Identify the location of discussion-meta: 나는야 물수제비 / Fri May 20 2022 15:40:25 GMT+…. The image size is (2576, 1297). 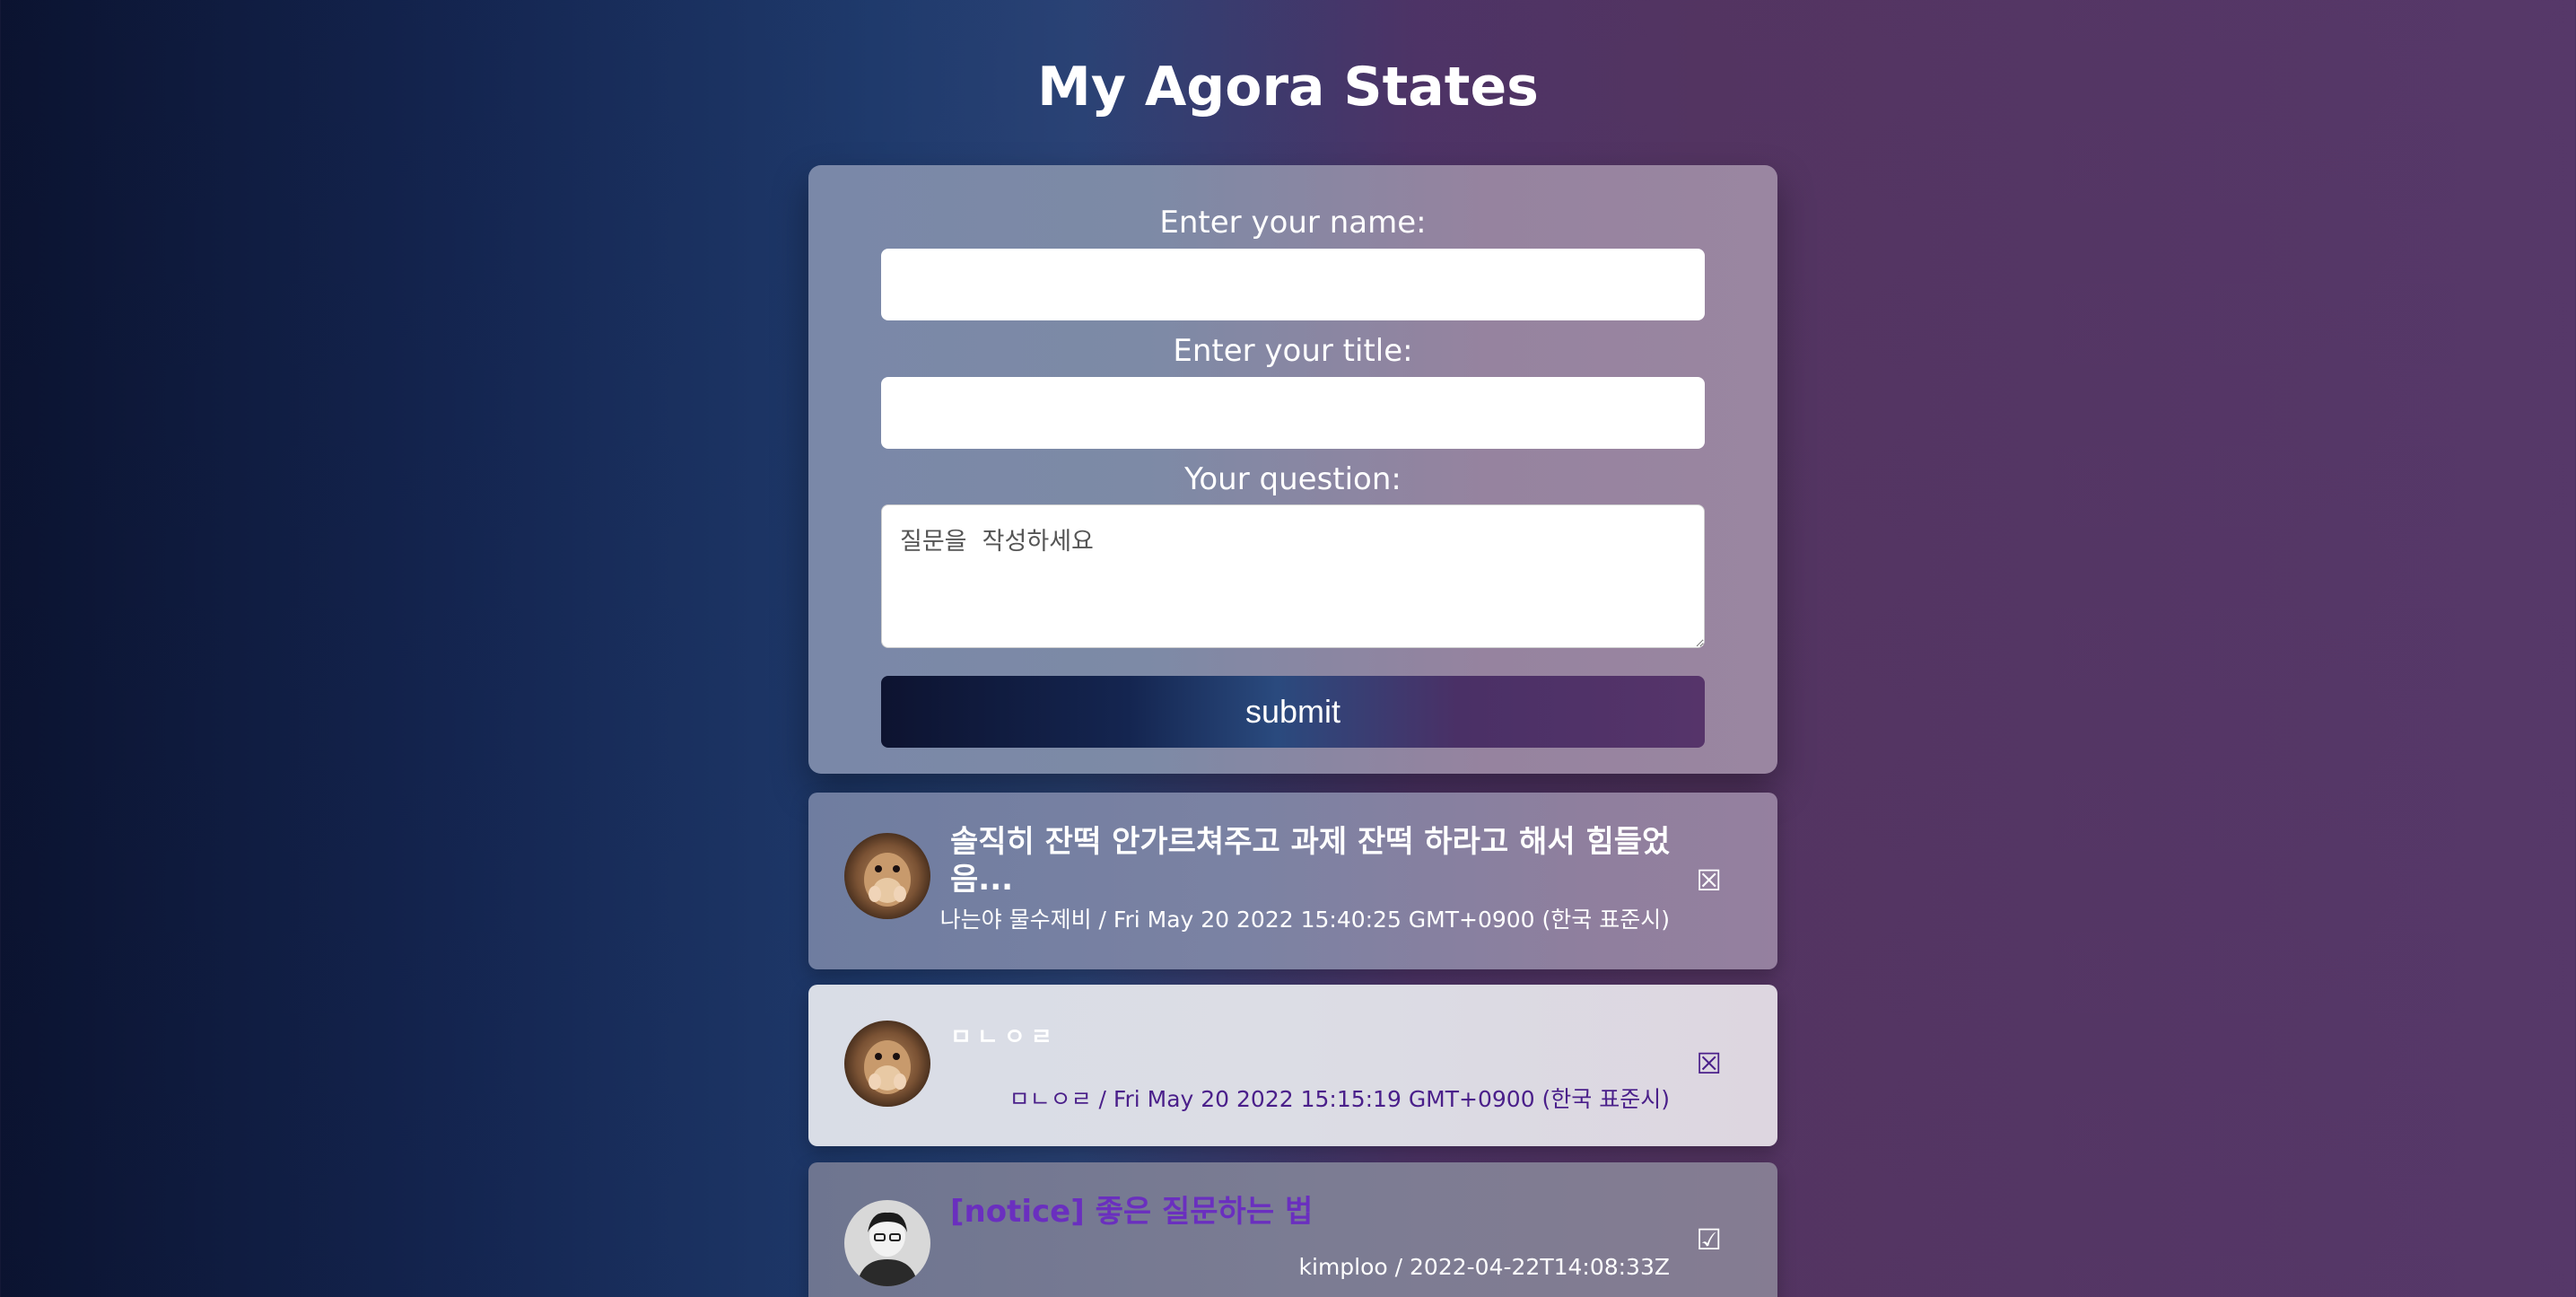
(1305, 920).